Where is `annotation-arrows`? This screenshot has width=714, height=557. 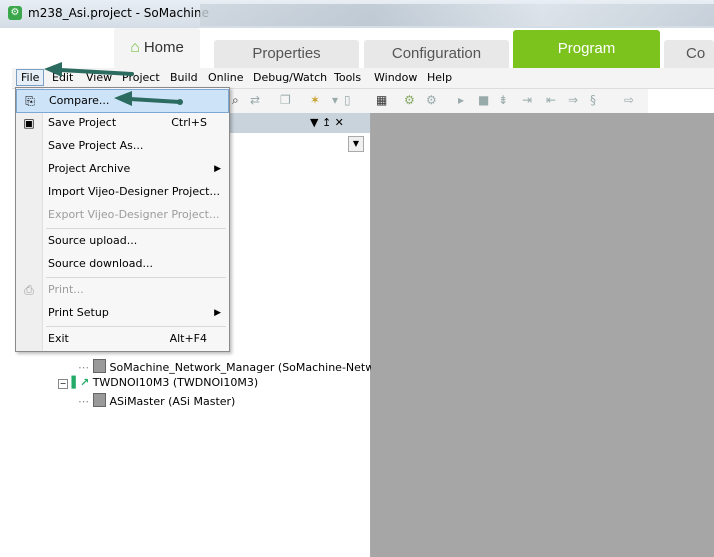 annotation-arrows is located at coordinates (113, 84).